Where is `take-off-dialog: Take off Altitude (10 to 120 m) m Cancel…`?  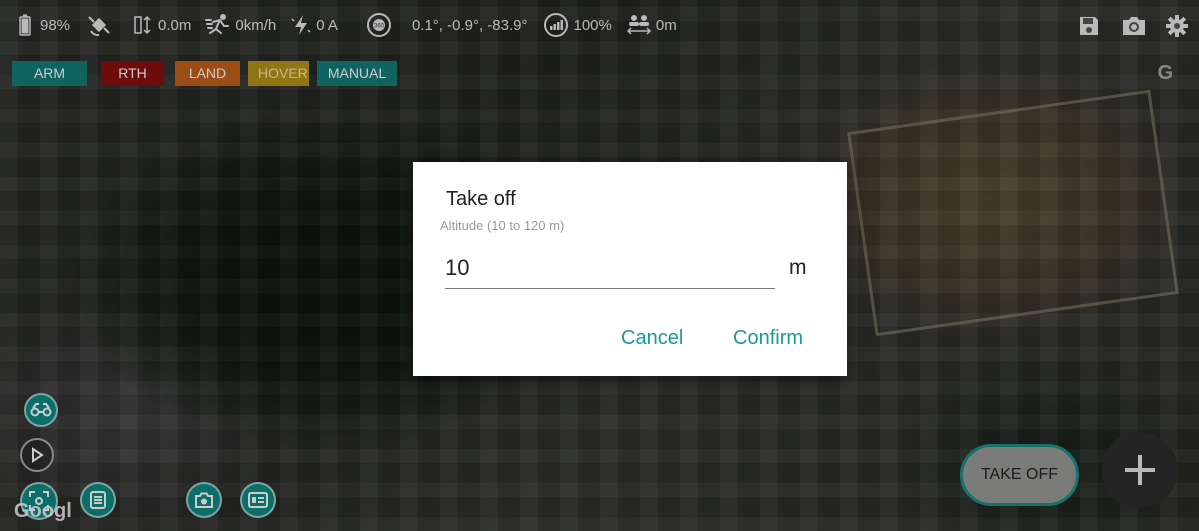 take-off-dialog: Take off Altitude (10 to 120 m) m Cancel… is located at coordinates (630, 269).